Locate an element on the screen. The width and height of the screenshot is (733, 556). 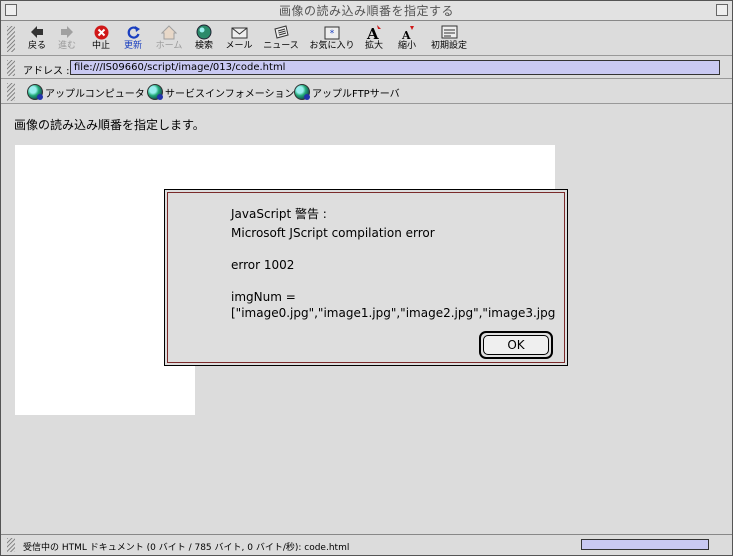
refresh-button: 更新 is located at coordinates (133, 39).